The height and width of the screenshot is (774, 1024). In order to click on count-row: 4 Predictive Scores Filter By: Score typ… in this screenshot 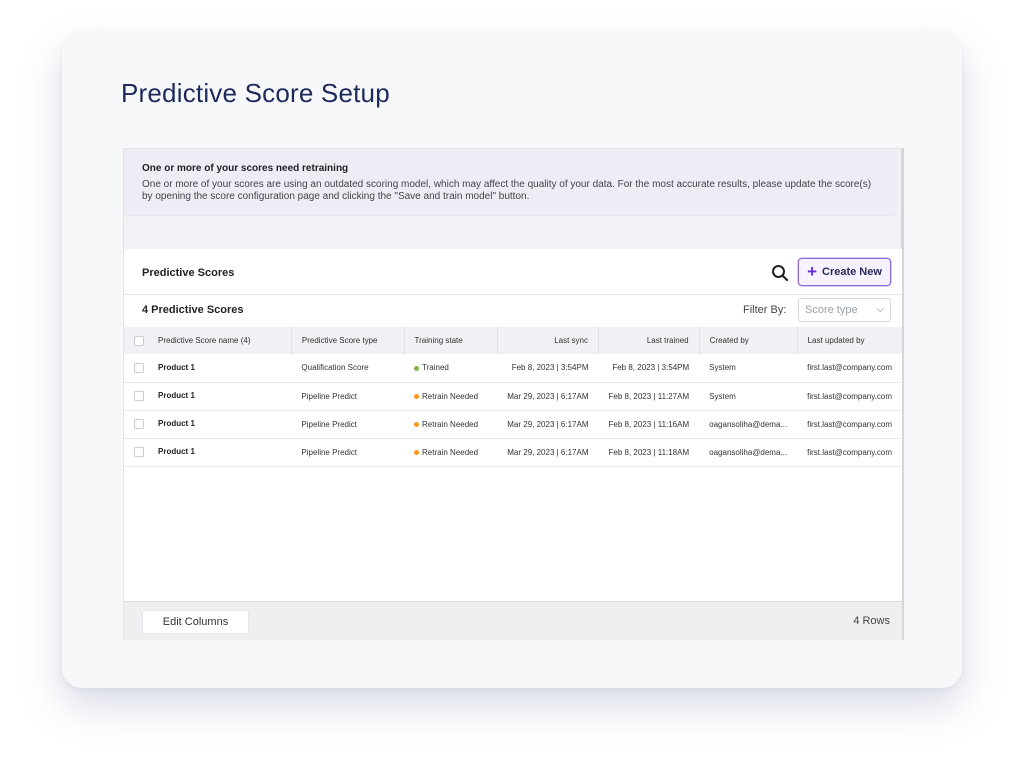, I will do `click(513, 311)`.